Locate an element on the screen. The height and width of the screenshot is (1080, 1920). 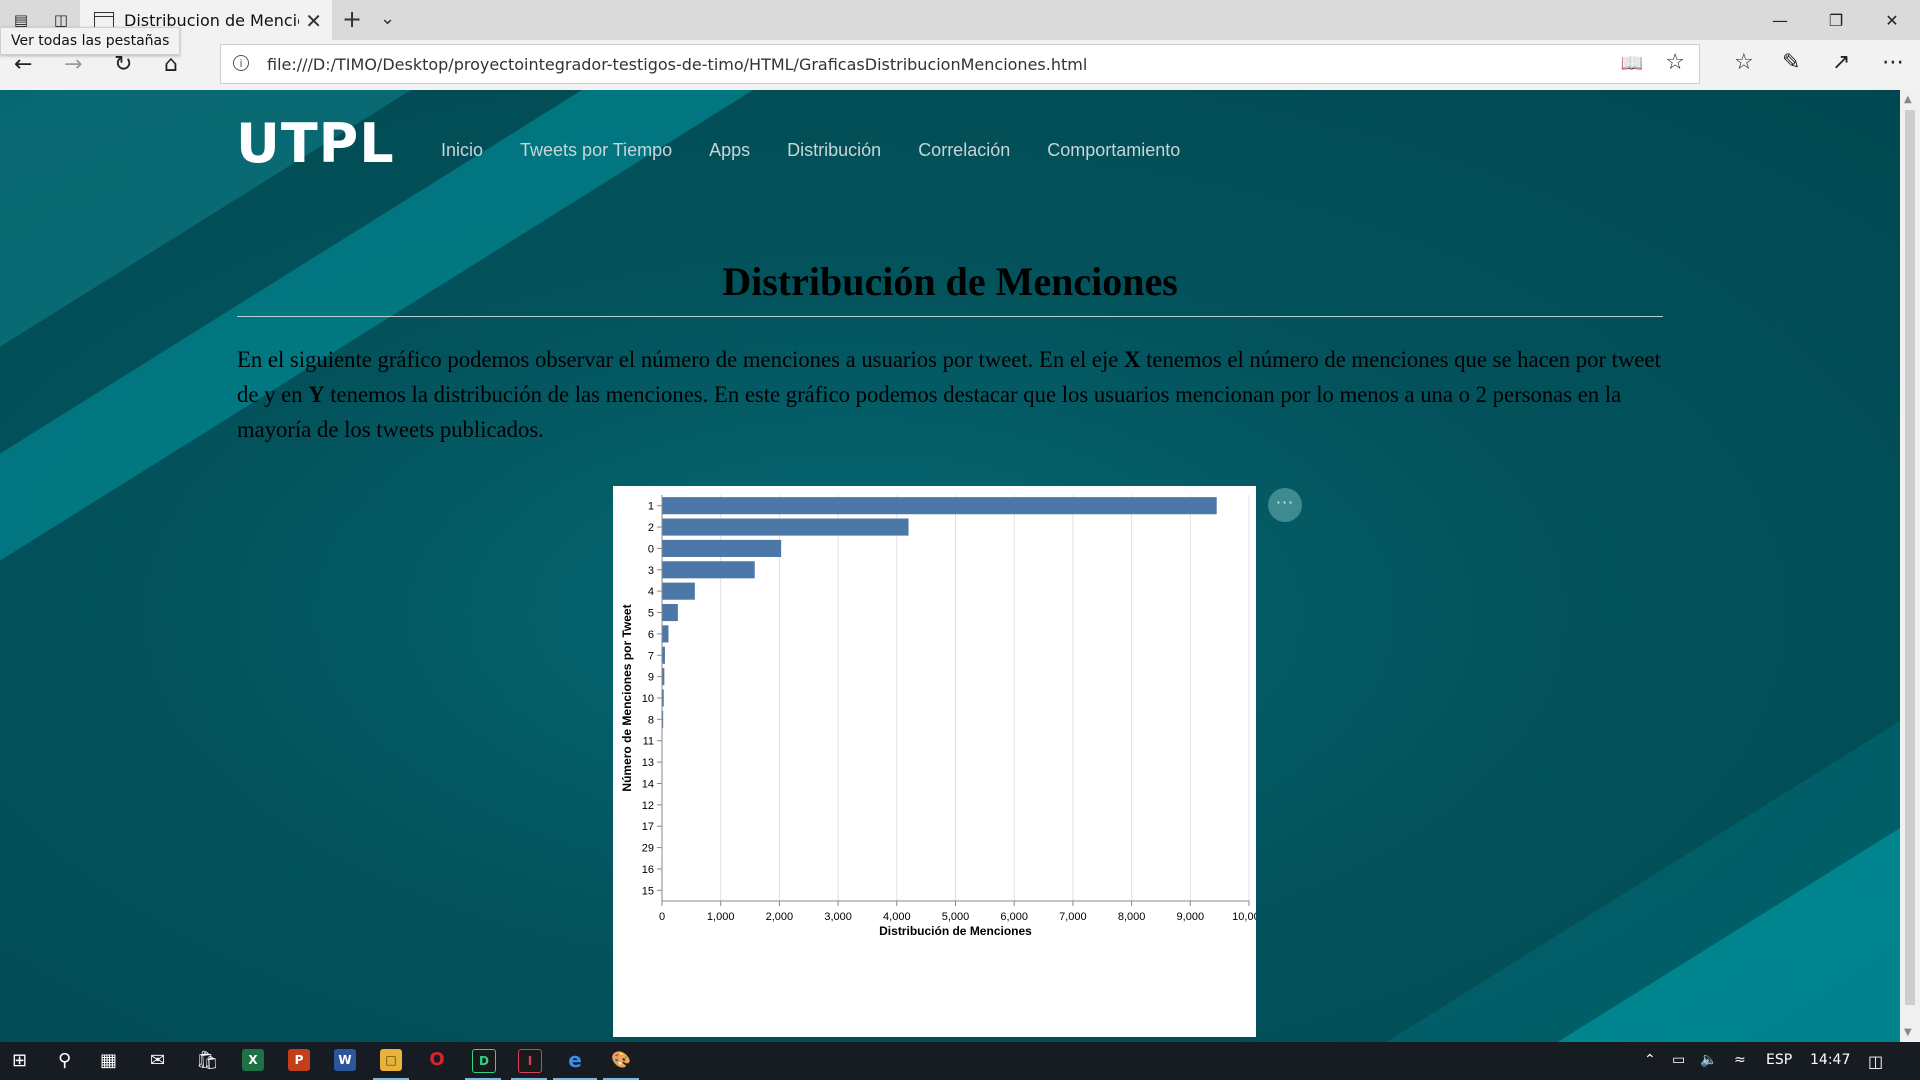
minimize-icon: — is located at coordinates (1780, 20).